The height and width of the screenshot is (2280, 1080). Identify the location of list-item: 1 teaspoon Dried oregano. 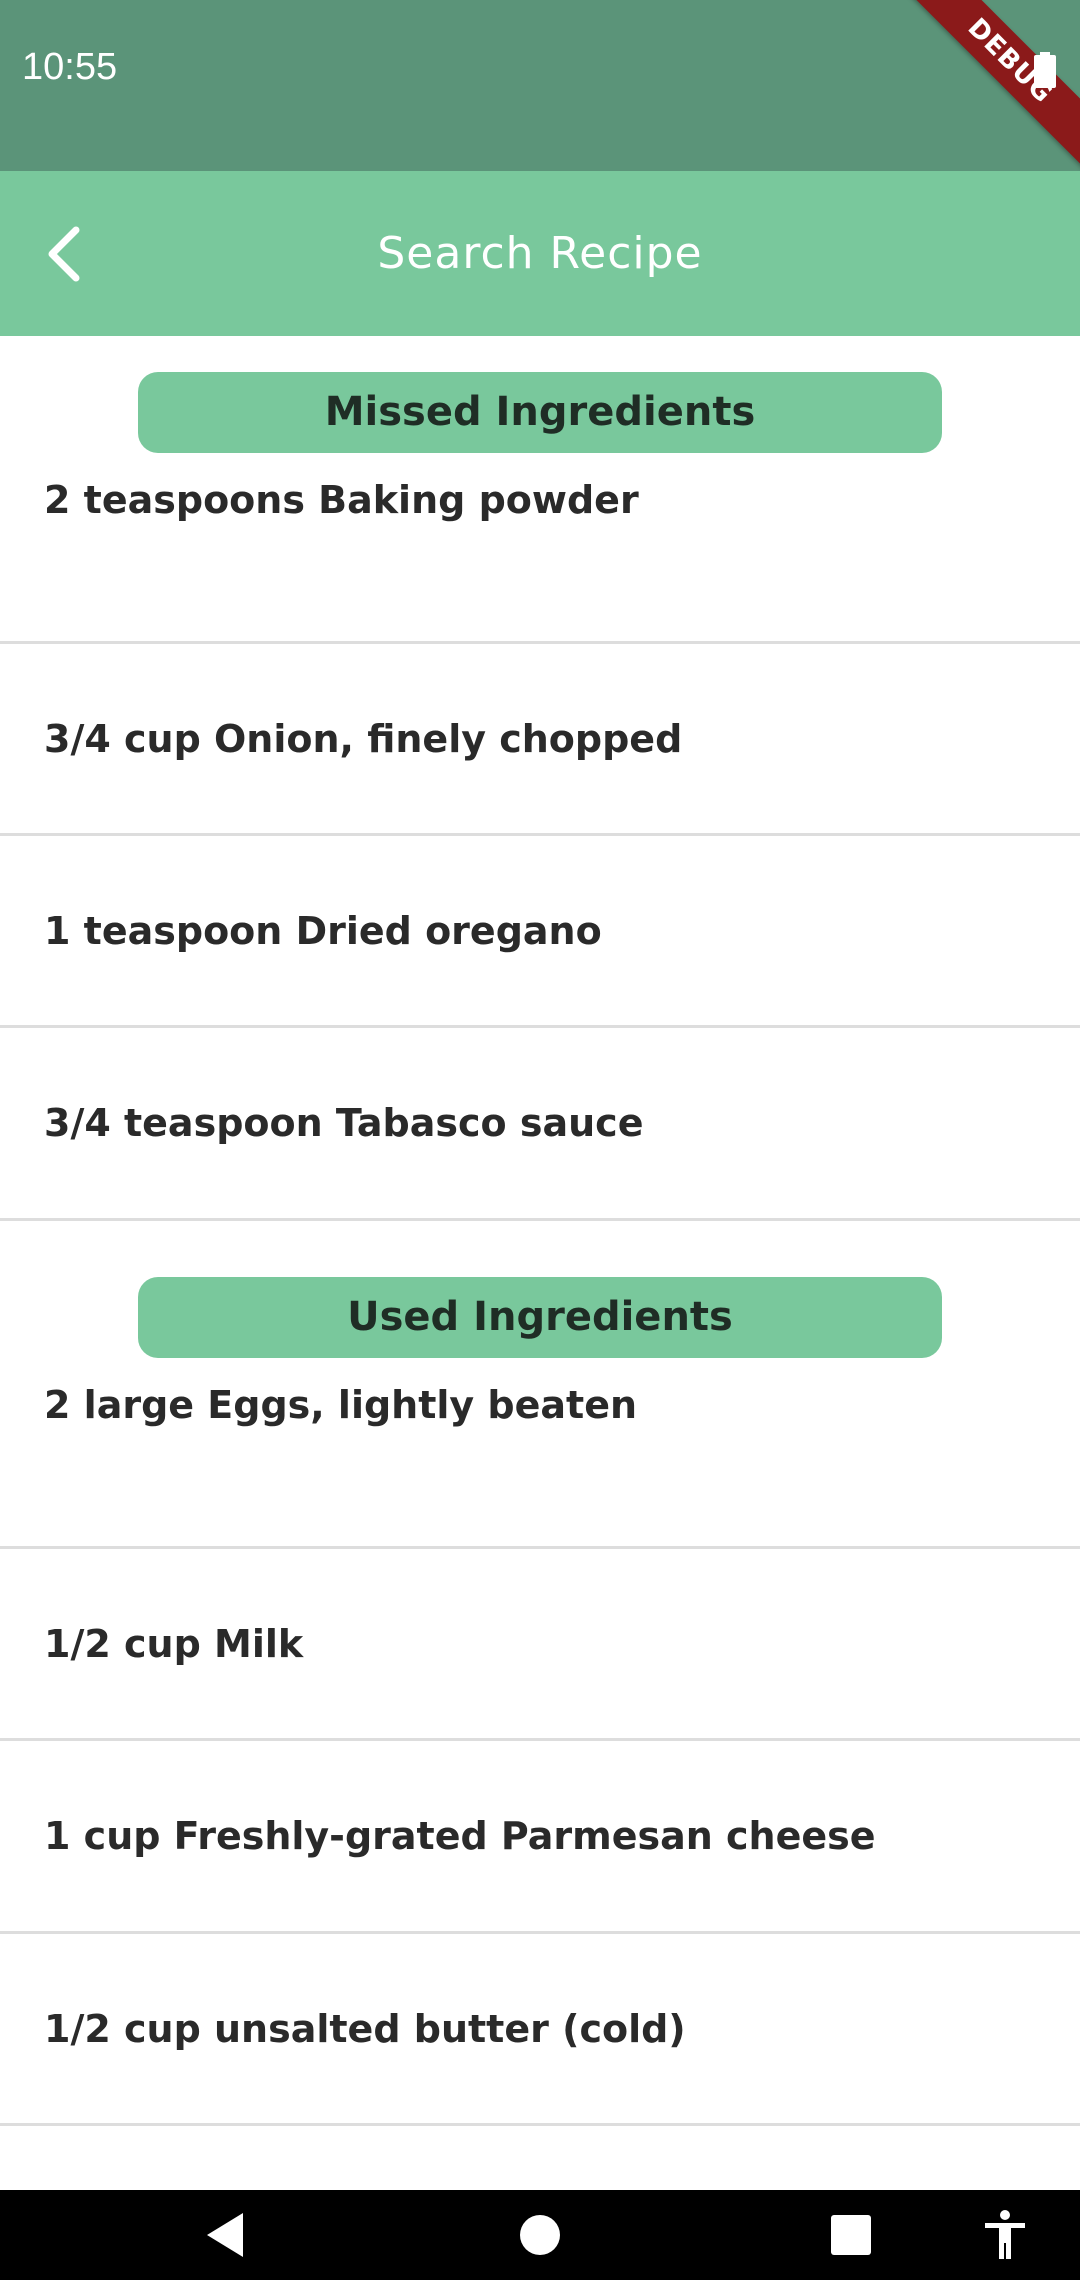
(540, 932).